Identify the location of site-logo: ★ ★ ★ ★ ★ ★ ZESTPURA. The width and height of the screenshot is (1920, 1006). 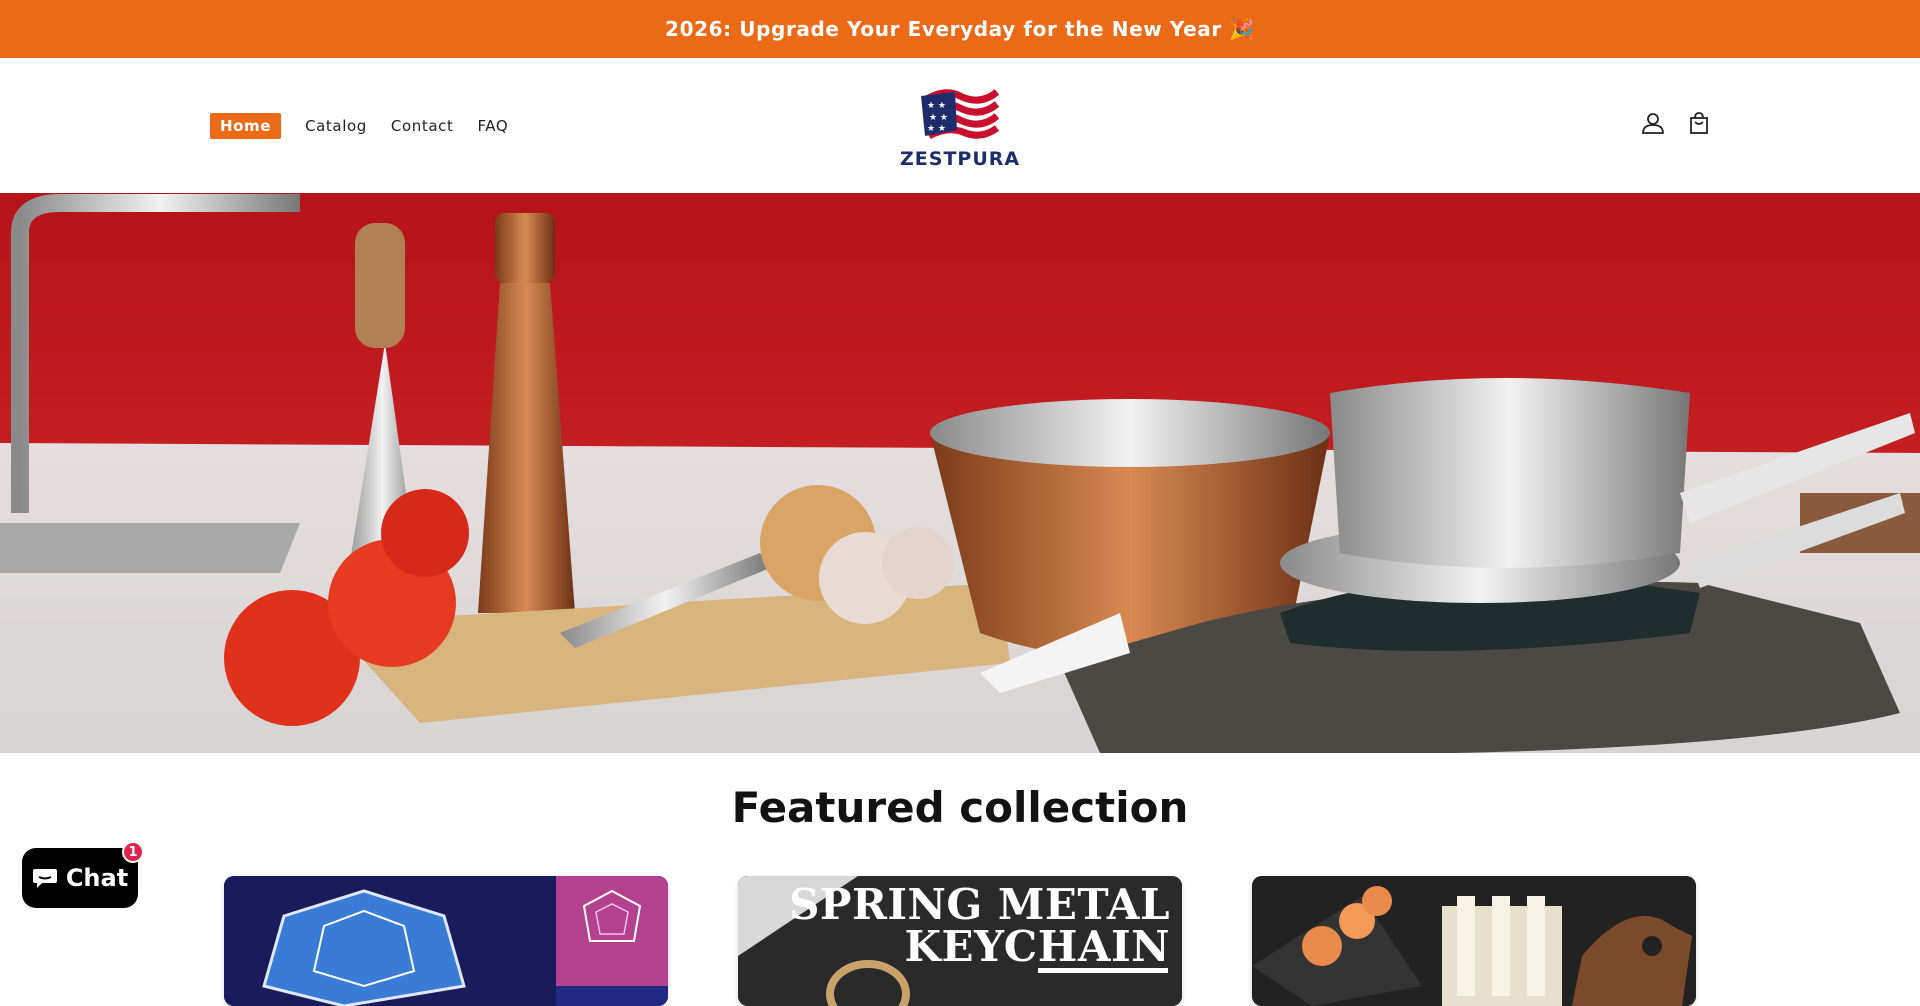
(960, 128).